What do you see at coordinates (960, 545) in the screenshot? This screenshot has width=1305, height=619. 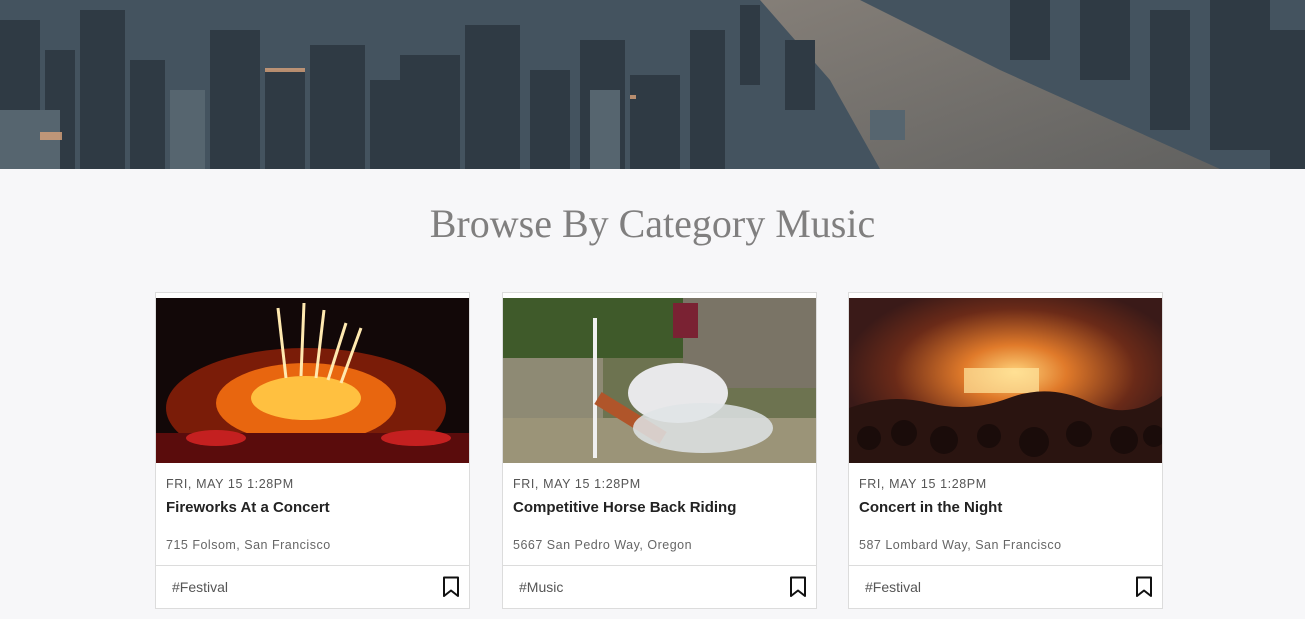 I see `event-address: 587 Lombard Way, San Francisco` at bounding box center [960, 545].